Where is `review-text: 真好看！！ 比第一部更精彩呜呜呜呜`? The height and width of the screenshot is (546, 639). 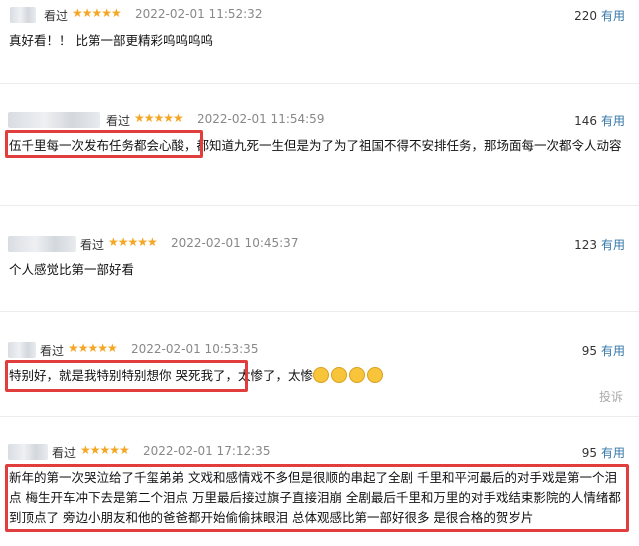
review-text: 真好看！！ 比第一部更精彩呜呜呜呜 is located at coordinates (111, 40).